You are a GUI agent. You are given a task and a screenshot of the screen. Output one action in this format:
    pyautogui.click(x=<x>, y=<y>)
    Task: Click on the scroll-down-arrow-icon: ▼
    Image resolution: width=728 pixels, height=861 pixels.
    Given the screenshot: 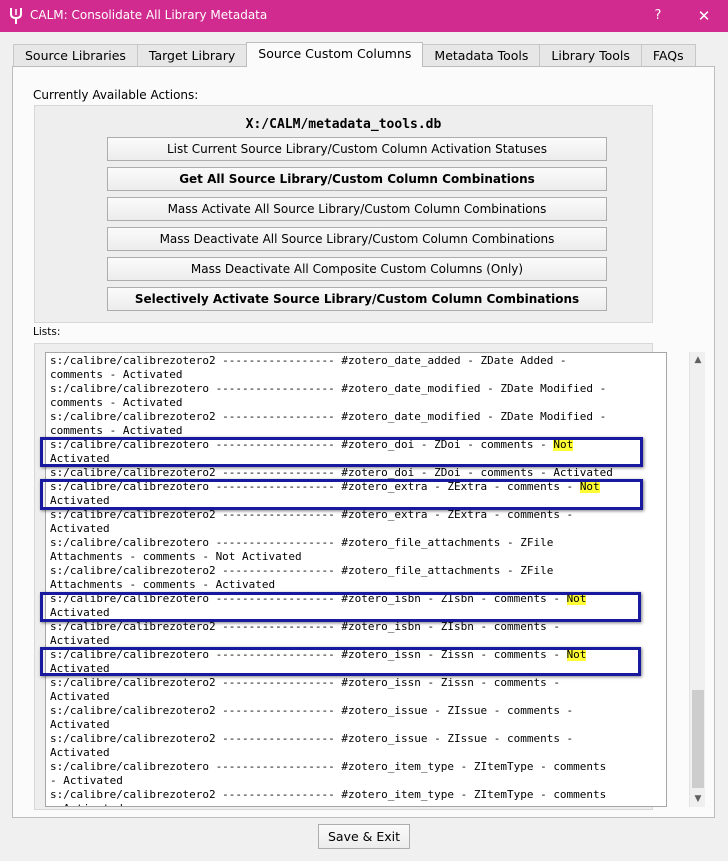 What is the action you would take?
    pyautogui.click(x=698, y=799)
    